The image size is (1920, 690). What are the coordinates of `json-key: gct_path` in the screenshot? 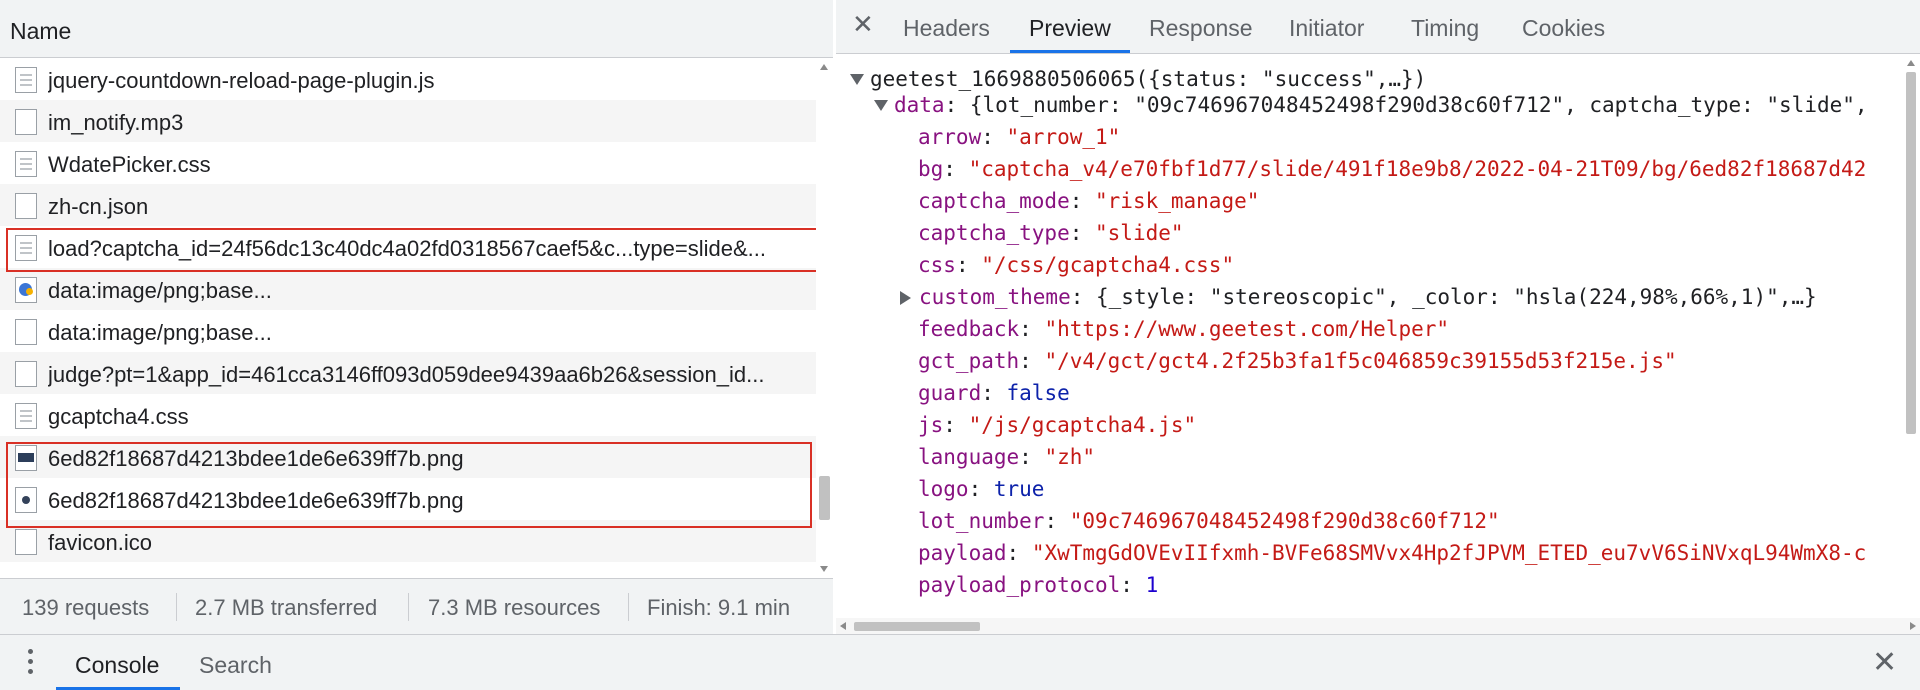 It's located at (969, 361).